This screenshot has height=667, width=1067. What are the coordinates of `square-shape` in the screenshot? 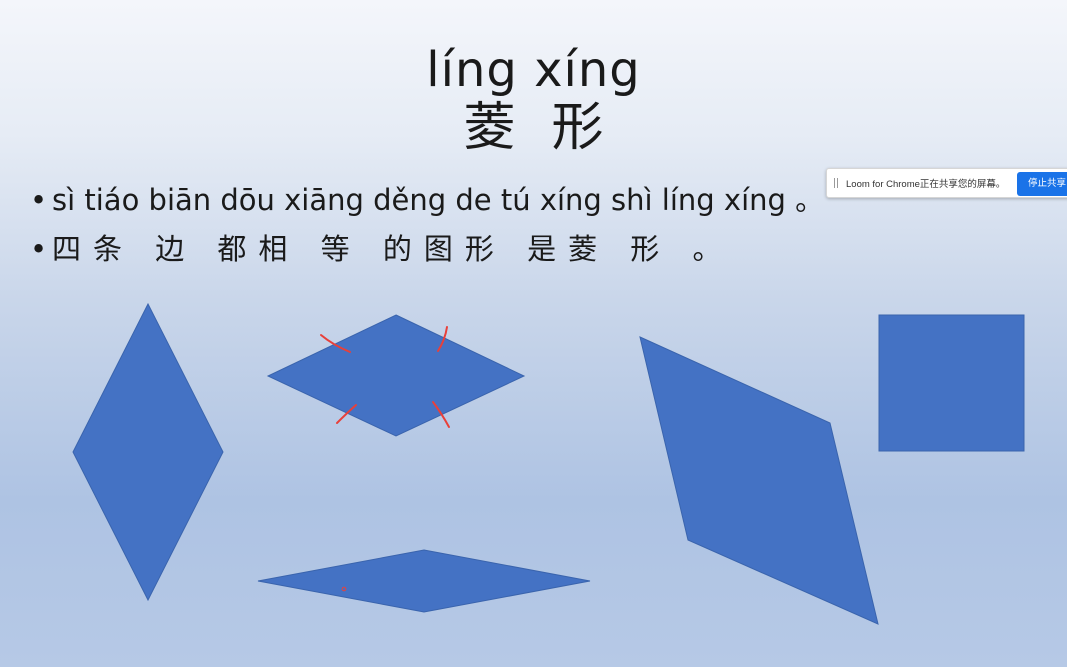 It's located at (951, 383).